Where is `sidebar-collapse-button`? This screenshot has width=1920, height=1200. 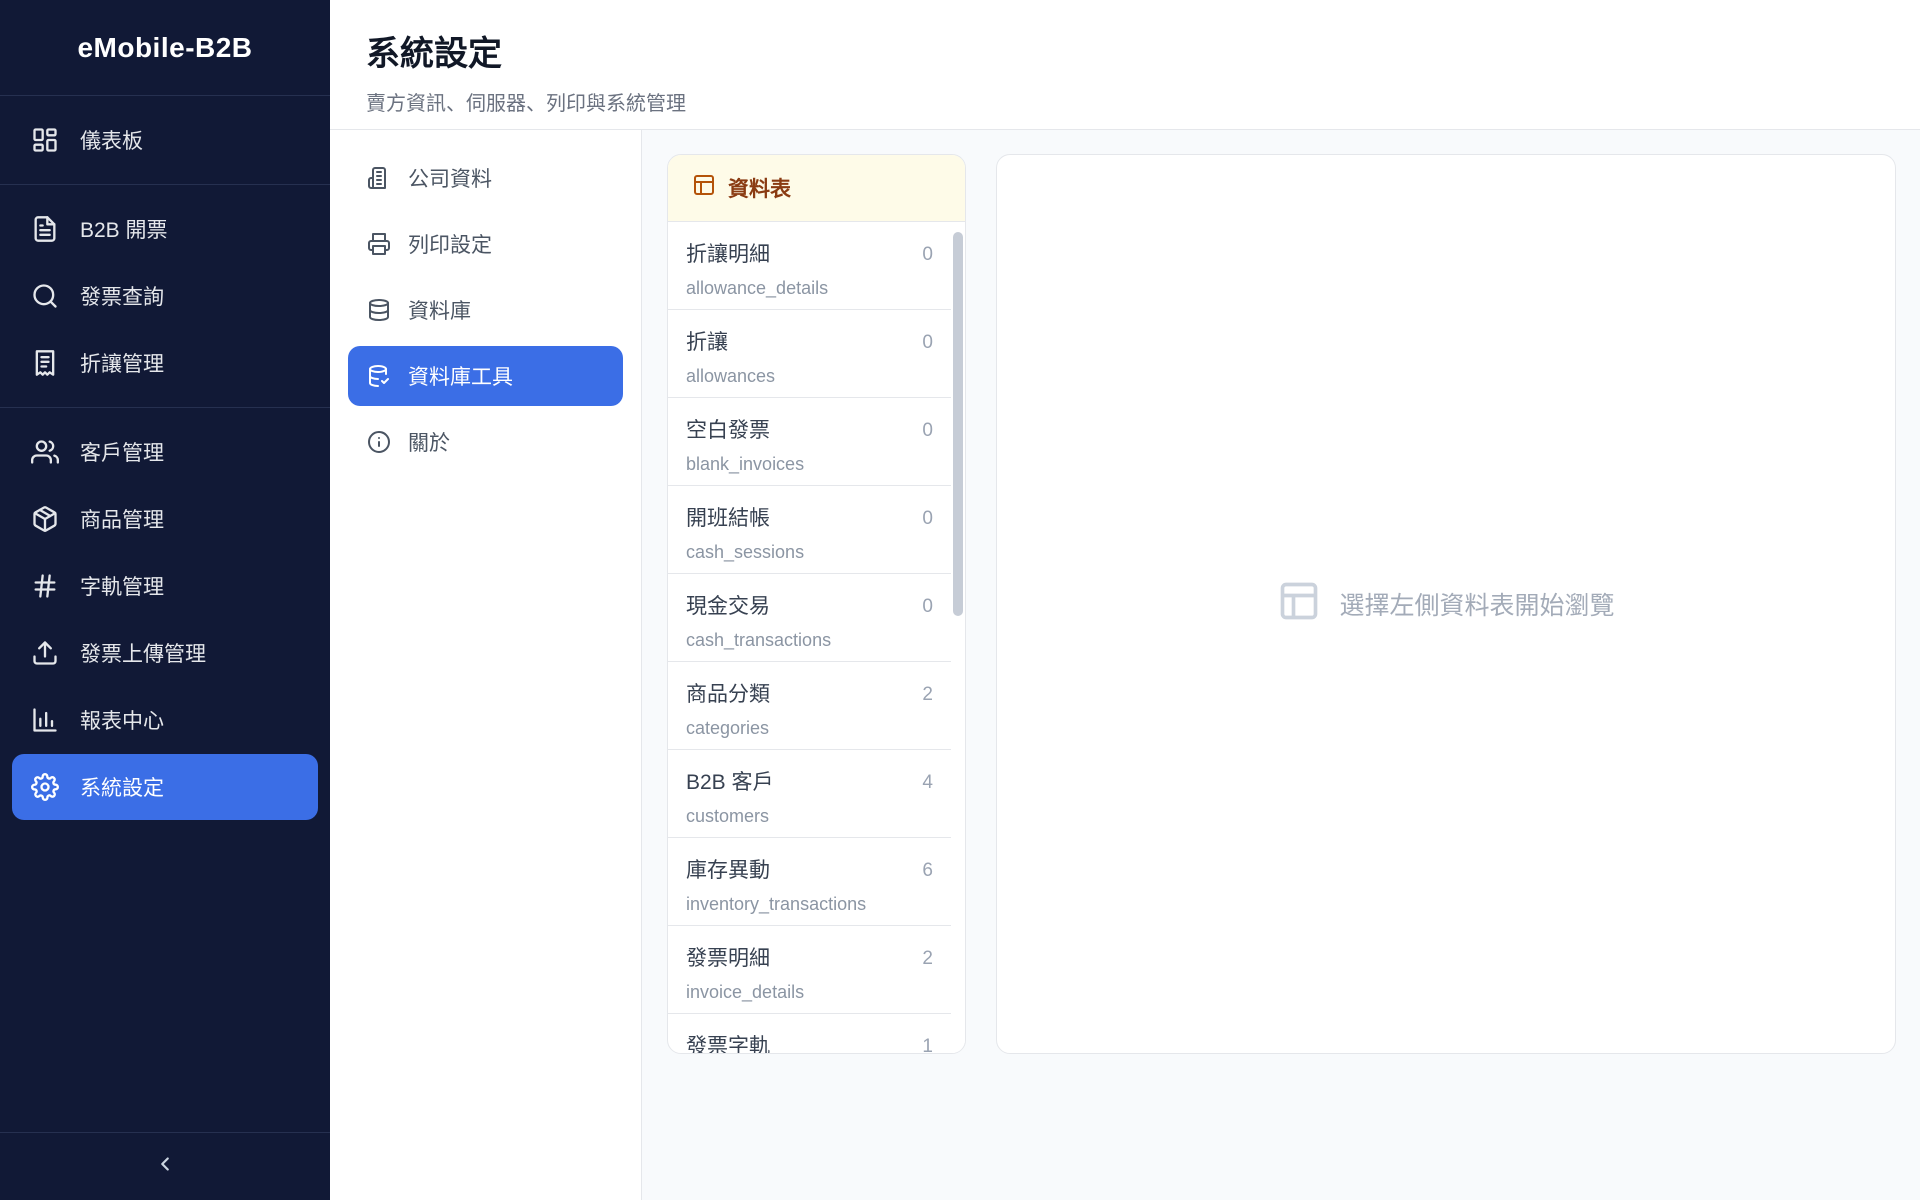 sidebar-collapse-button is located at coordinates (165, 1166).